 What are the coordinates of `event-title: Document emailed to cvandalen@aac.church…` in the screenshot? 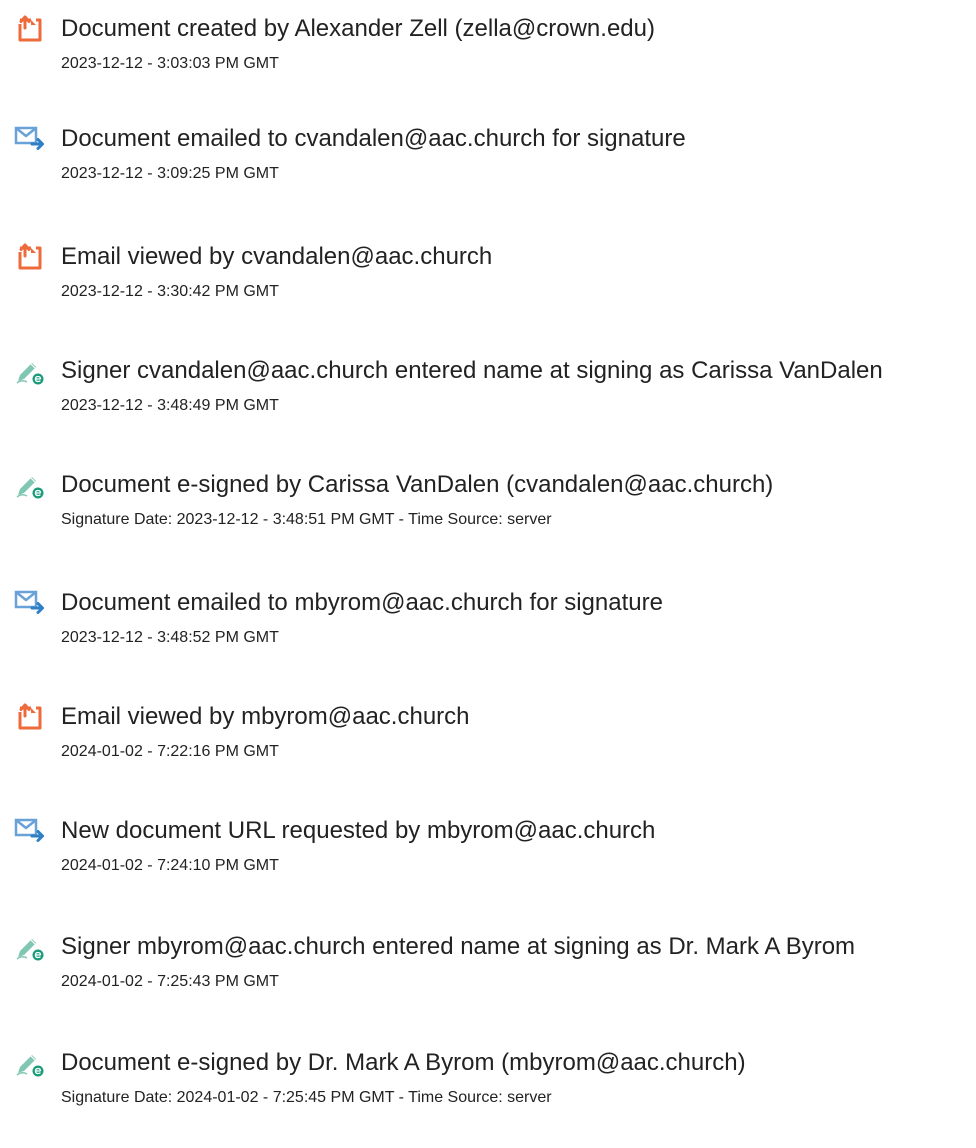 It's located at (373, 138).